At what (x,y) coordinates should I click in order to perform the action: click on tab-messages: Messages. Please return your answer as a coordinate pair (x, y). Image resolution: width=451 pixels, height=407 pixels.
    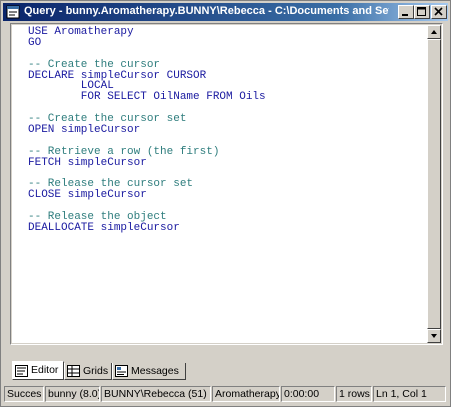
    Looking at the image, I should click on (149, 371).